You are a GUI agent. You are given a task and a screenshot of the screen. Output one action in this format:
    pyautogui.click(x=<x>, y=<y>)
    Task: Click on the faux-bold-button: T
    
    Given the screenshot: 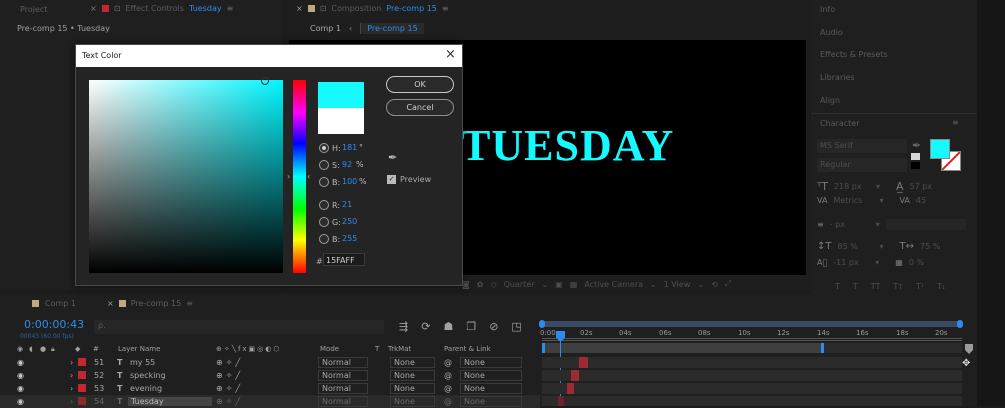 What is the action you would take?
    pyautogui.click(x=837, y=286)
    